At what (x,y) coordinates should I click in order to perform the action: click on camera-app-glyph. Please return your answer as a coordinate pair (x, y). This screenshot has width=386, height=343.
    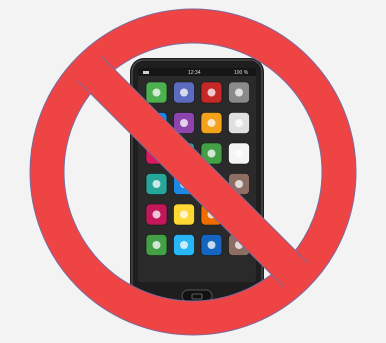
    Looking at the image, I should click on (211, 123).